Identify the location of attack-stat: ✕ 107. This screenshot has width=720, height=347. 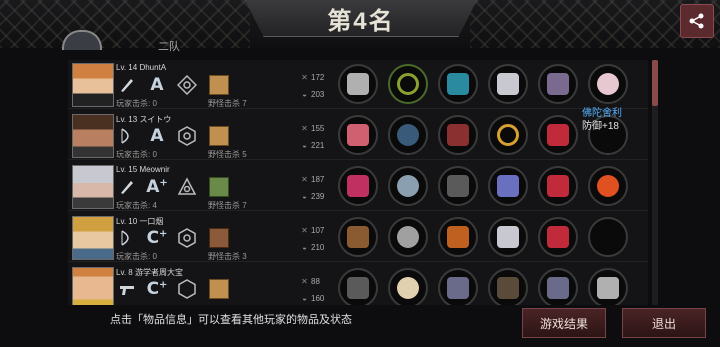
(313, 230).